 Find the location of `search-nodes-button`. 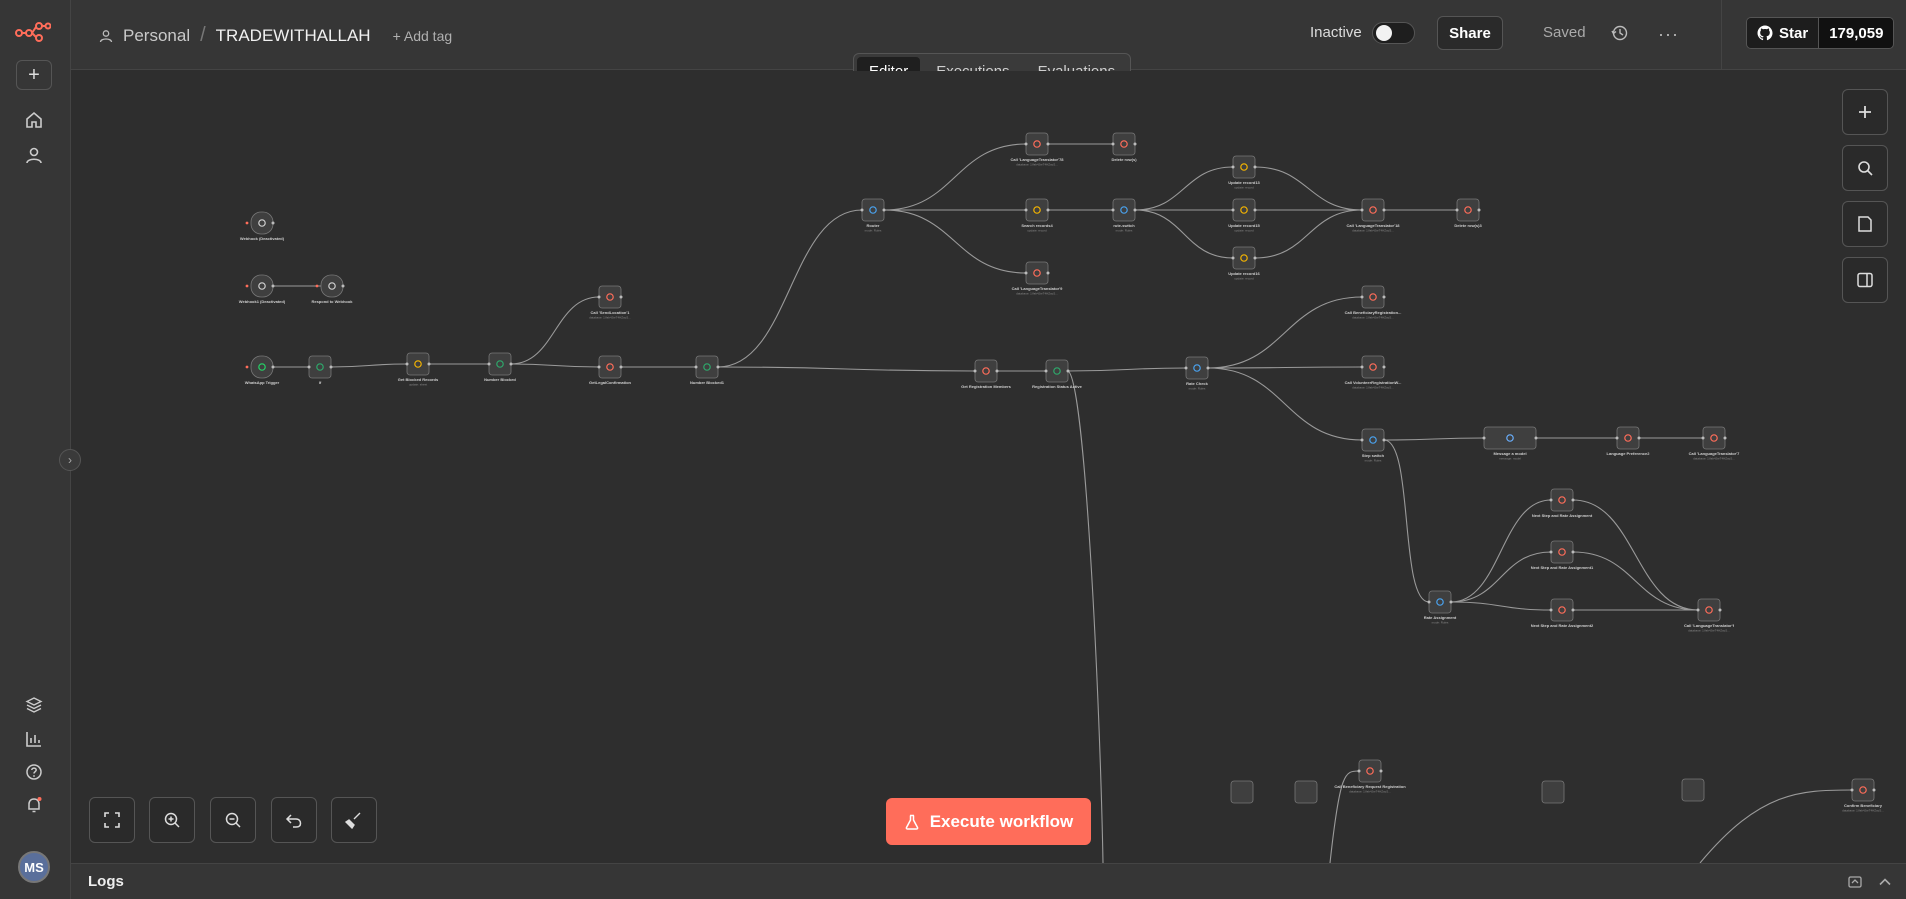

search-nodes-button is located at coordinates (1865, 168).